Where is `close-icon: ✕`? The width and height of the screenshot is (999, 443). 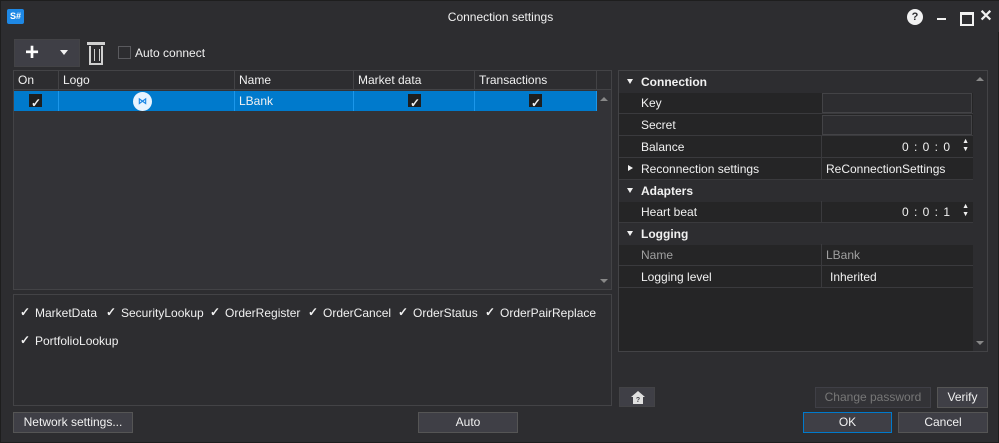
close-icon: ✕ is located at coordinates (986, 17).